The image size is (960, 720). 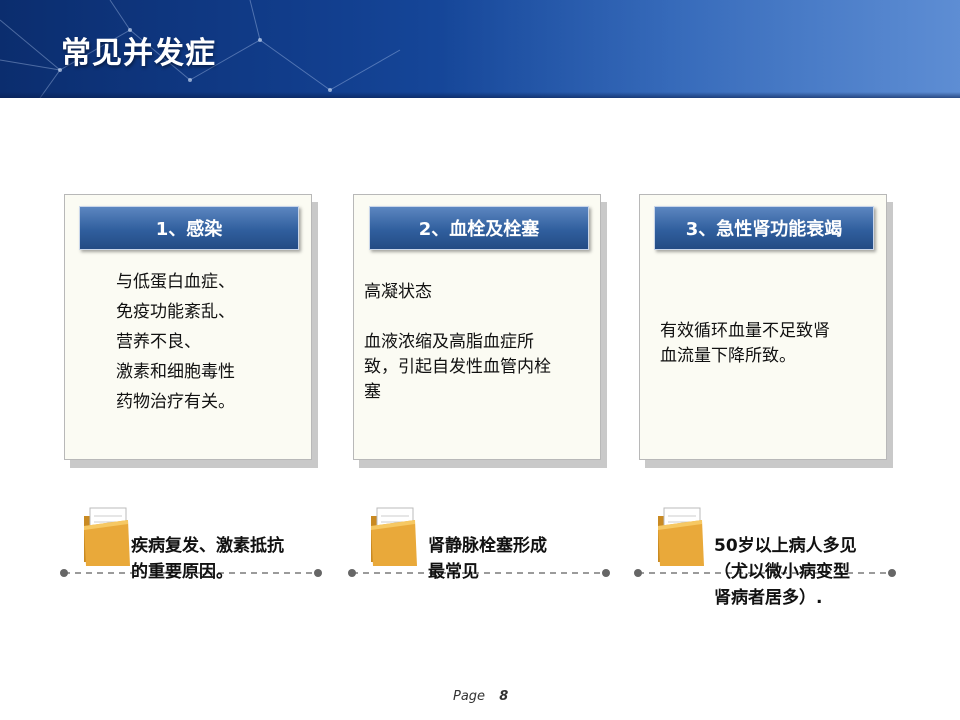 What do you see at coordinates (487, 559) in the screenshot?
I see `note-text: 肾静脉栓塞形成 最常见` at bounding box center [487, 559].